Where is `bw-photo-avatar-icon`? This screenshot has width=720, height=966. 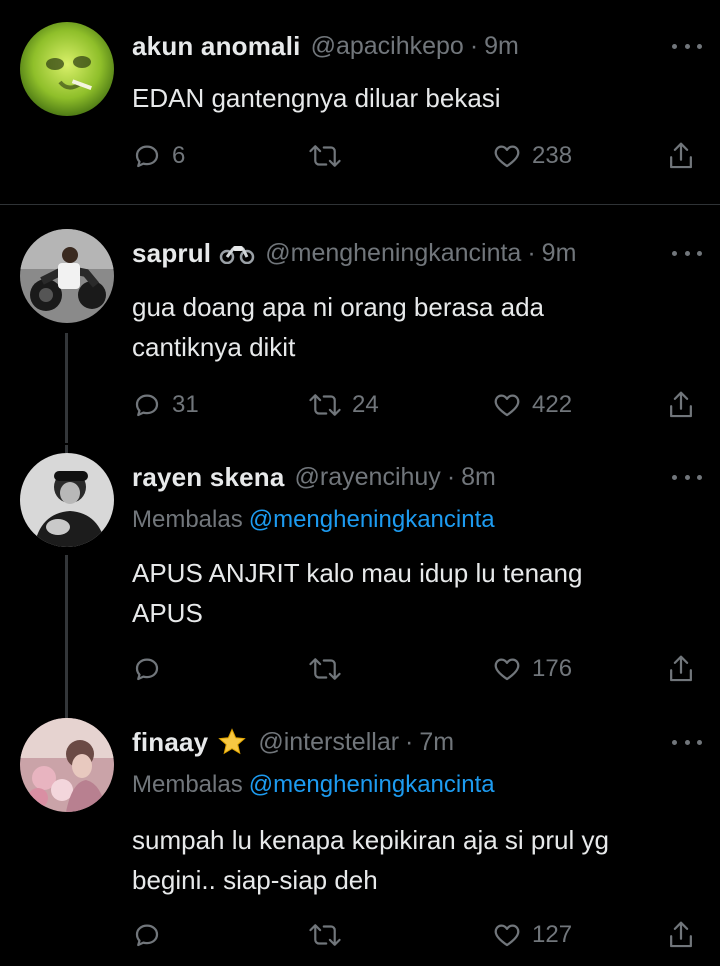
bw-photo-avatar-icon is located at coordinates (67, 500).